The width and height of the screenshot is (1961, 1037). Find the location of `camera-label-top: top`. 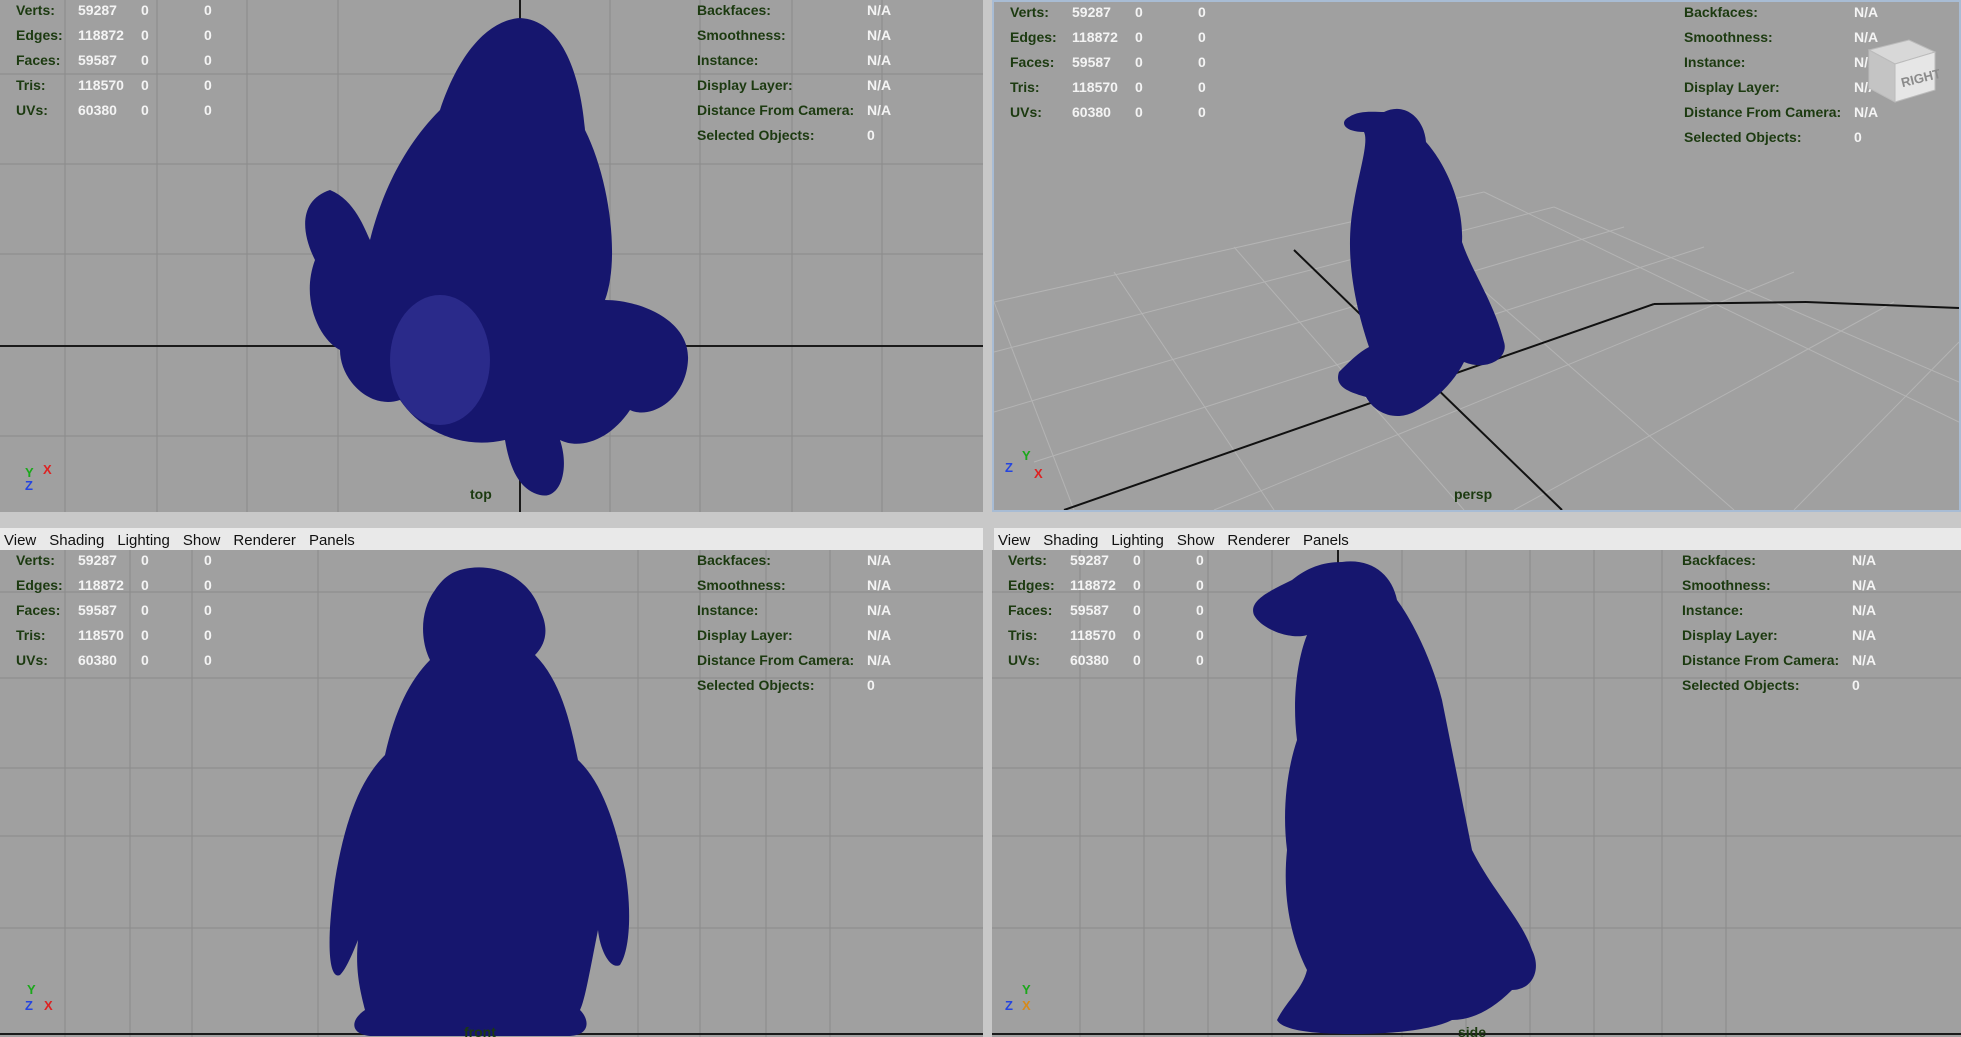

camera-label-top: top is located at coordinates (481, 494).